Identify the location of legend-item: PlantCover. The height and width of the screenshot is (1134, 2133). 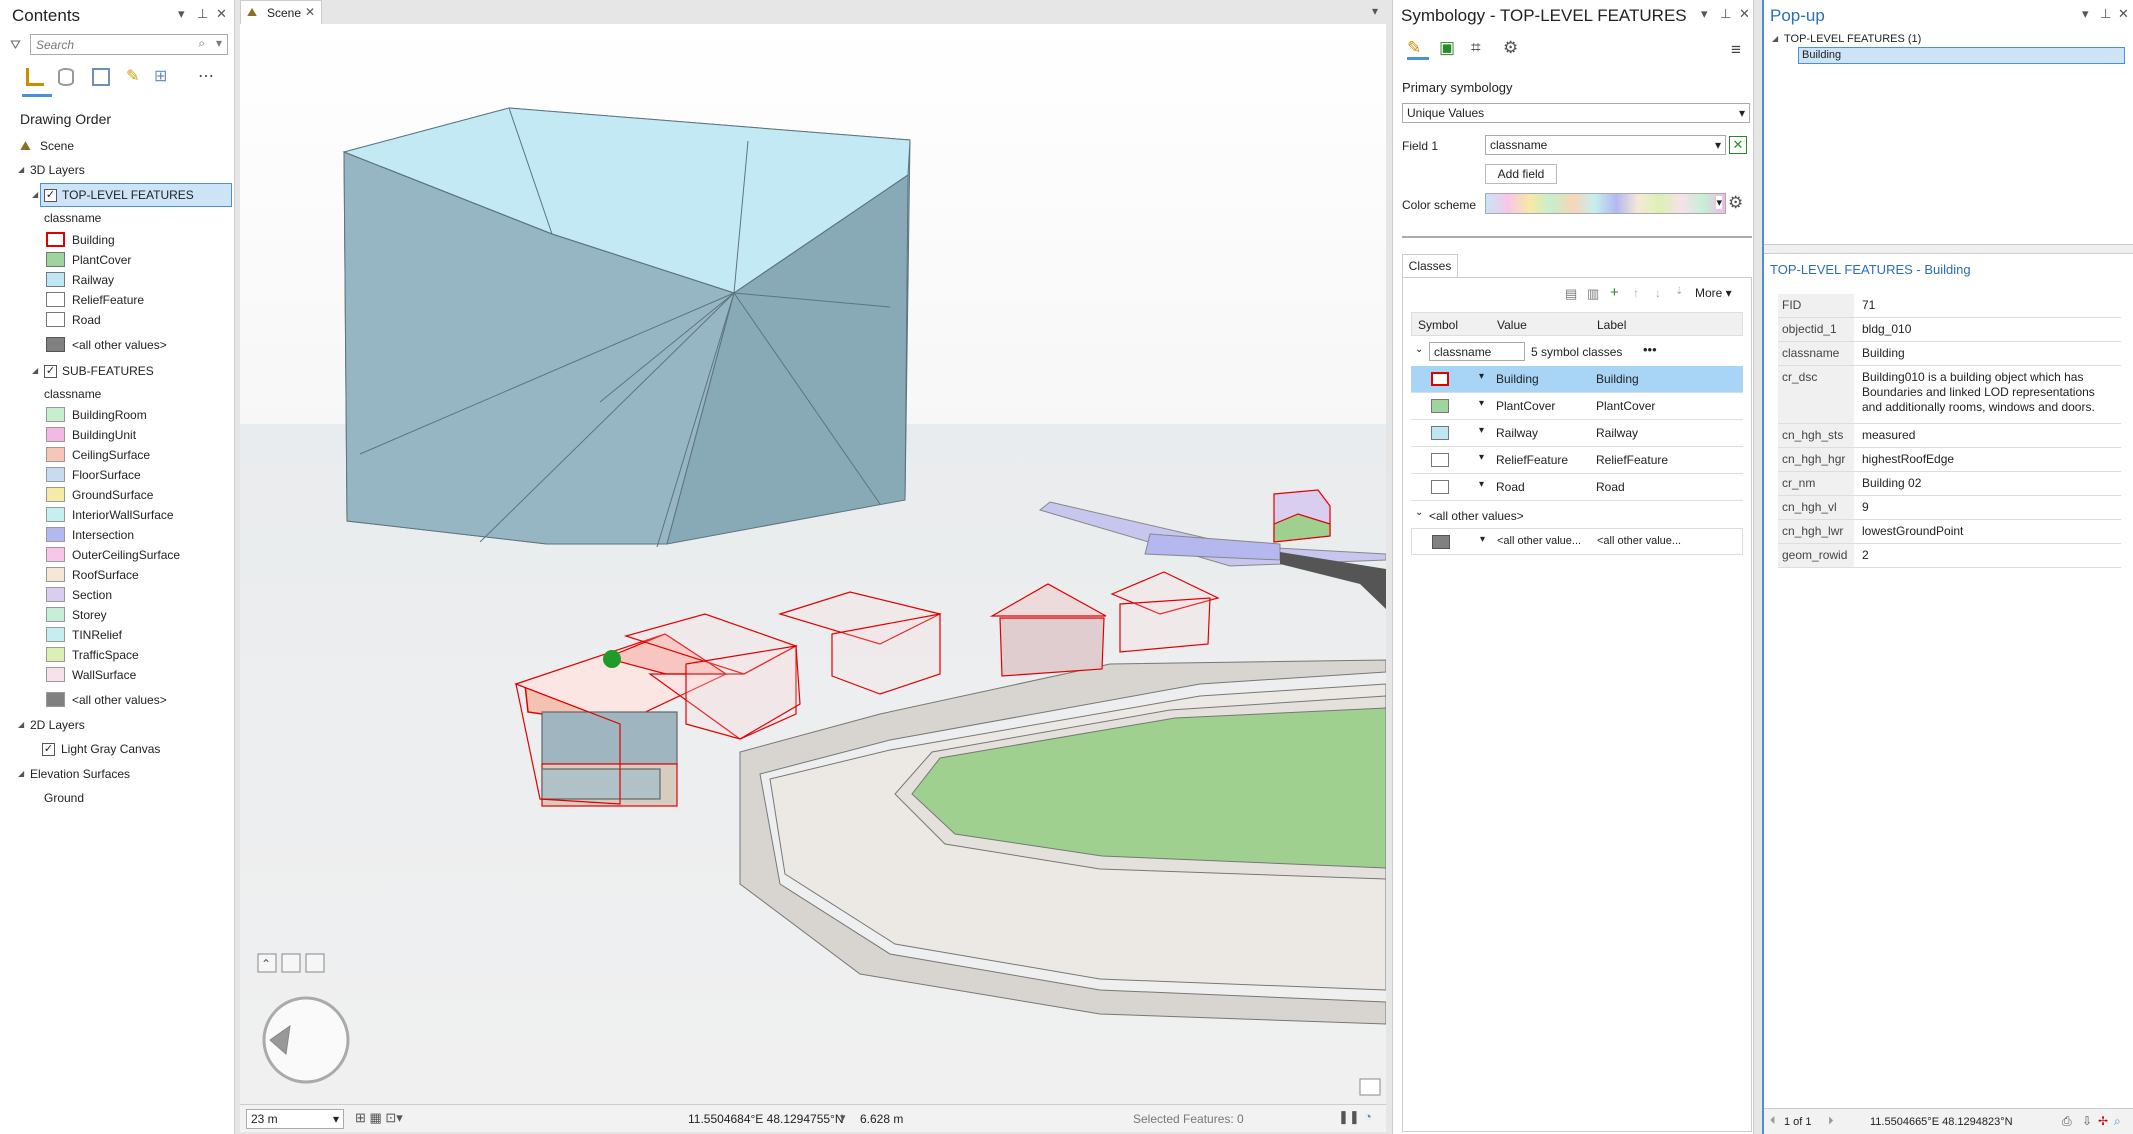
(88, 260).